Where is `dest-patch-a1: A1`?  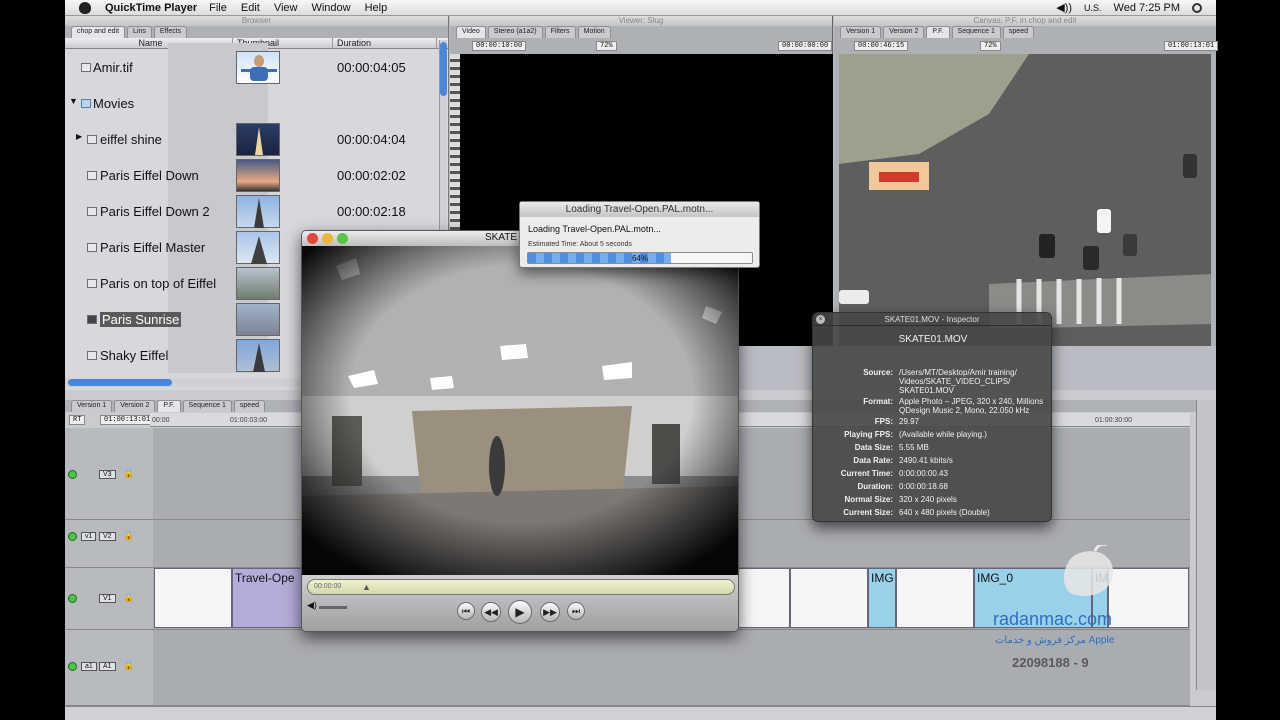 dest-patch-a1: A1 is located at coordinates (107, 666).